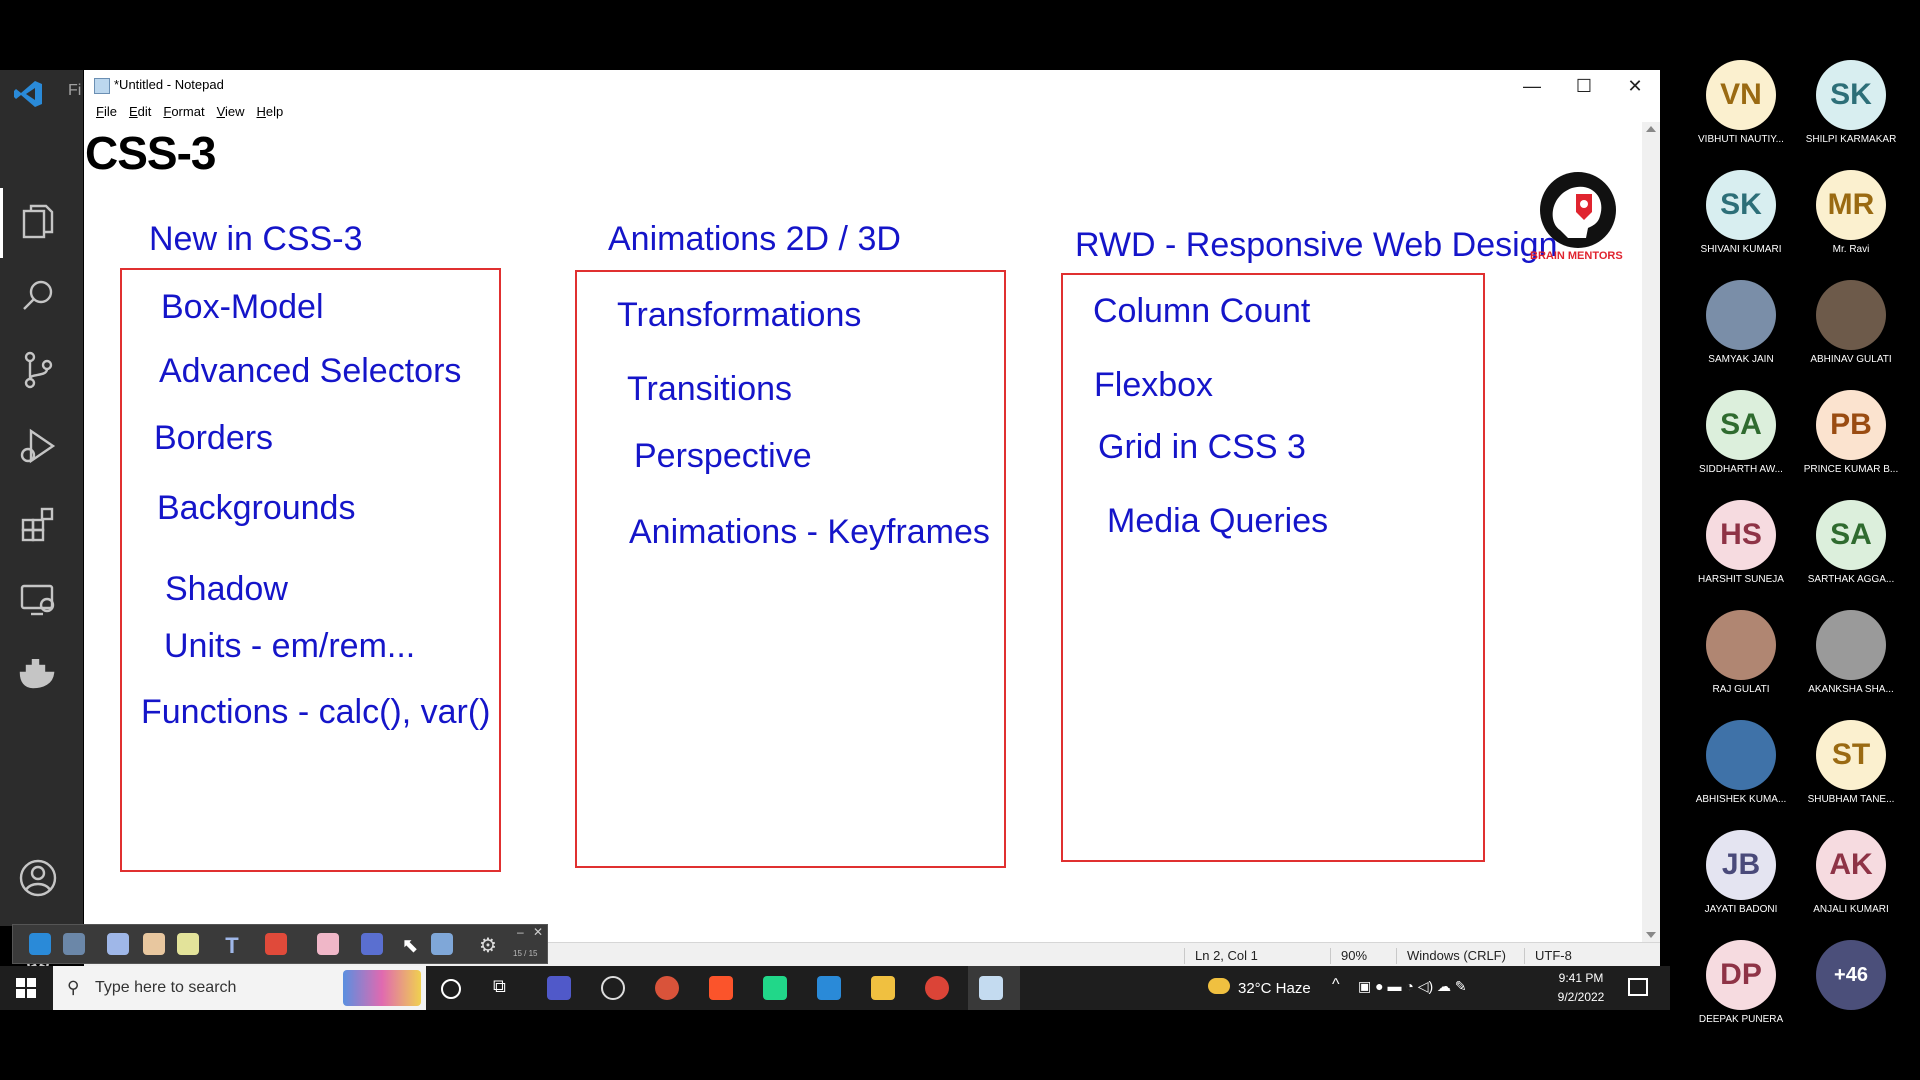  I want to click on highlighter-tool-icon, so click(154, 944).